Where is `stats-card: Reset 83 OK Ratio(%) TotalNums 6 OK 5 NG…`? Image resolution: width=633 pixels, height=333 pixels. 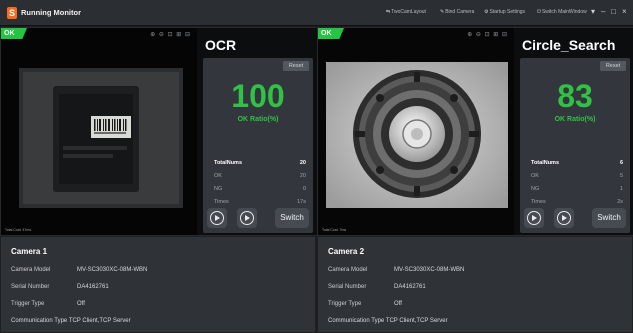
stats-card: Reset 83 OK Ratio(%) TotalNums 6 OK 5 NG… is located at coordinates (575, 145).